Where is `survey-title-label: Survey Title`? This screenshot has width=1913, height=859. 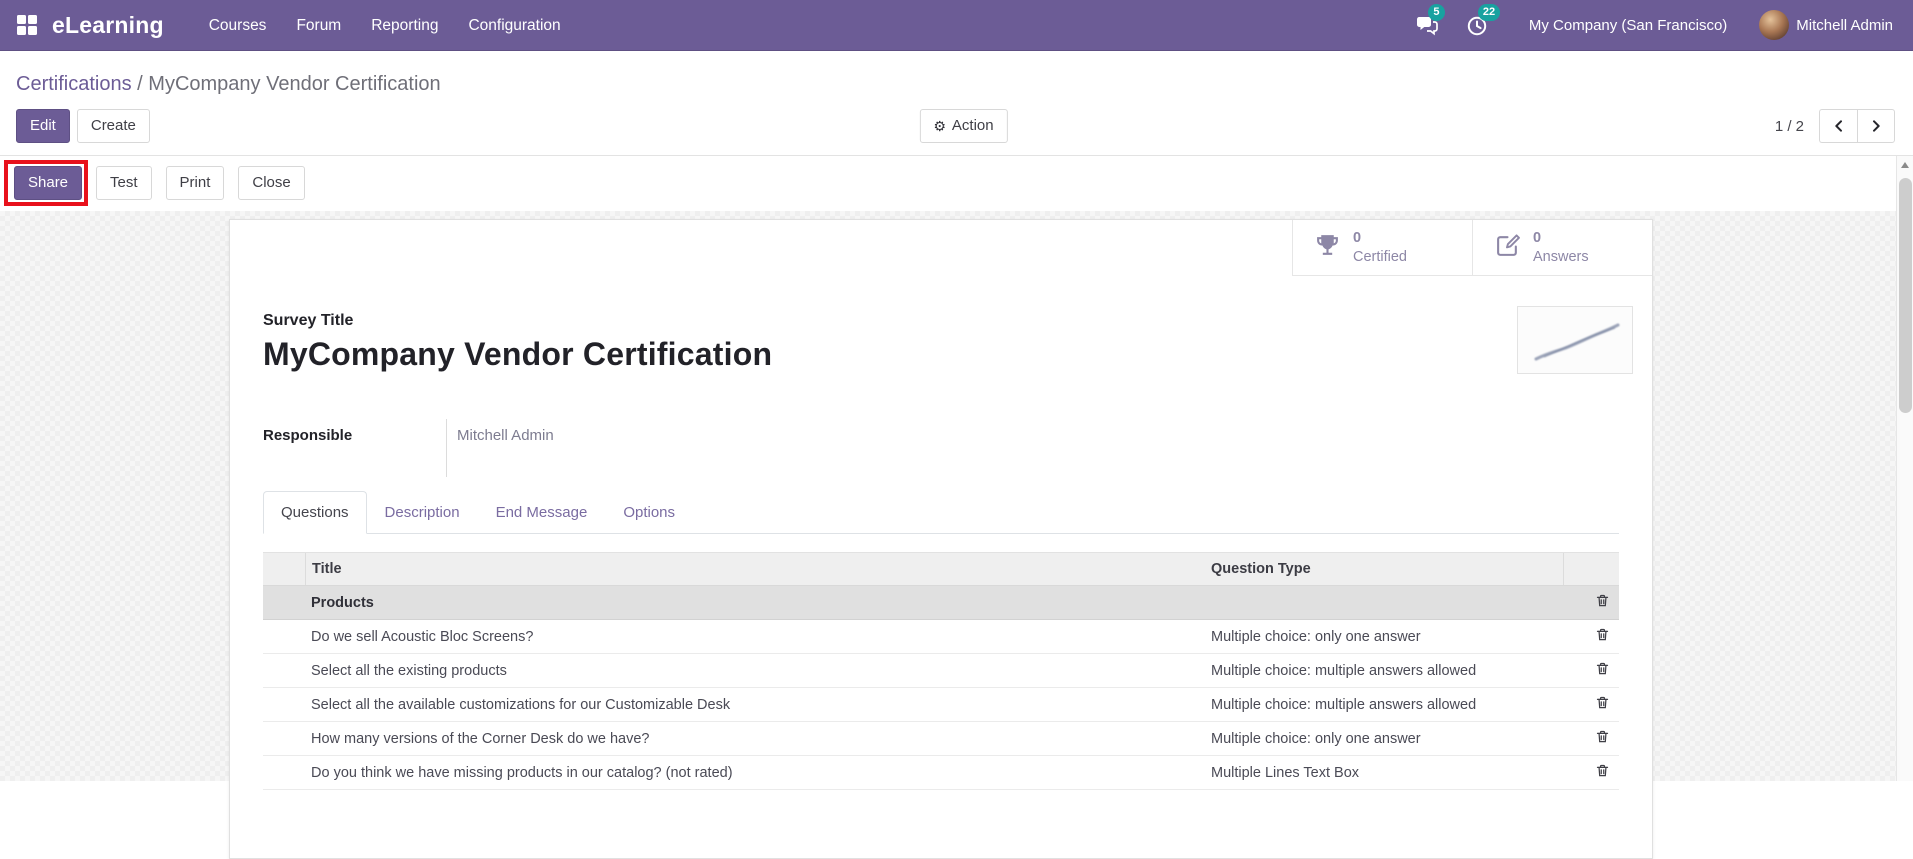
survey-title-label: Survey Title is located at coordinates (308, 320).